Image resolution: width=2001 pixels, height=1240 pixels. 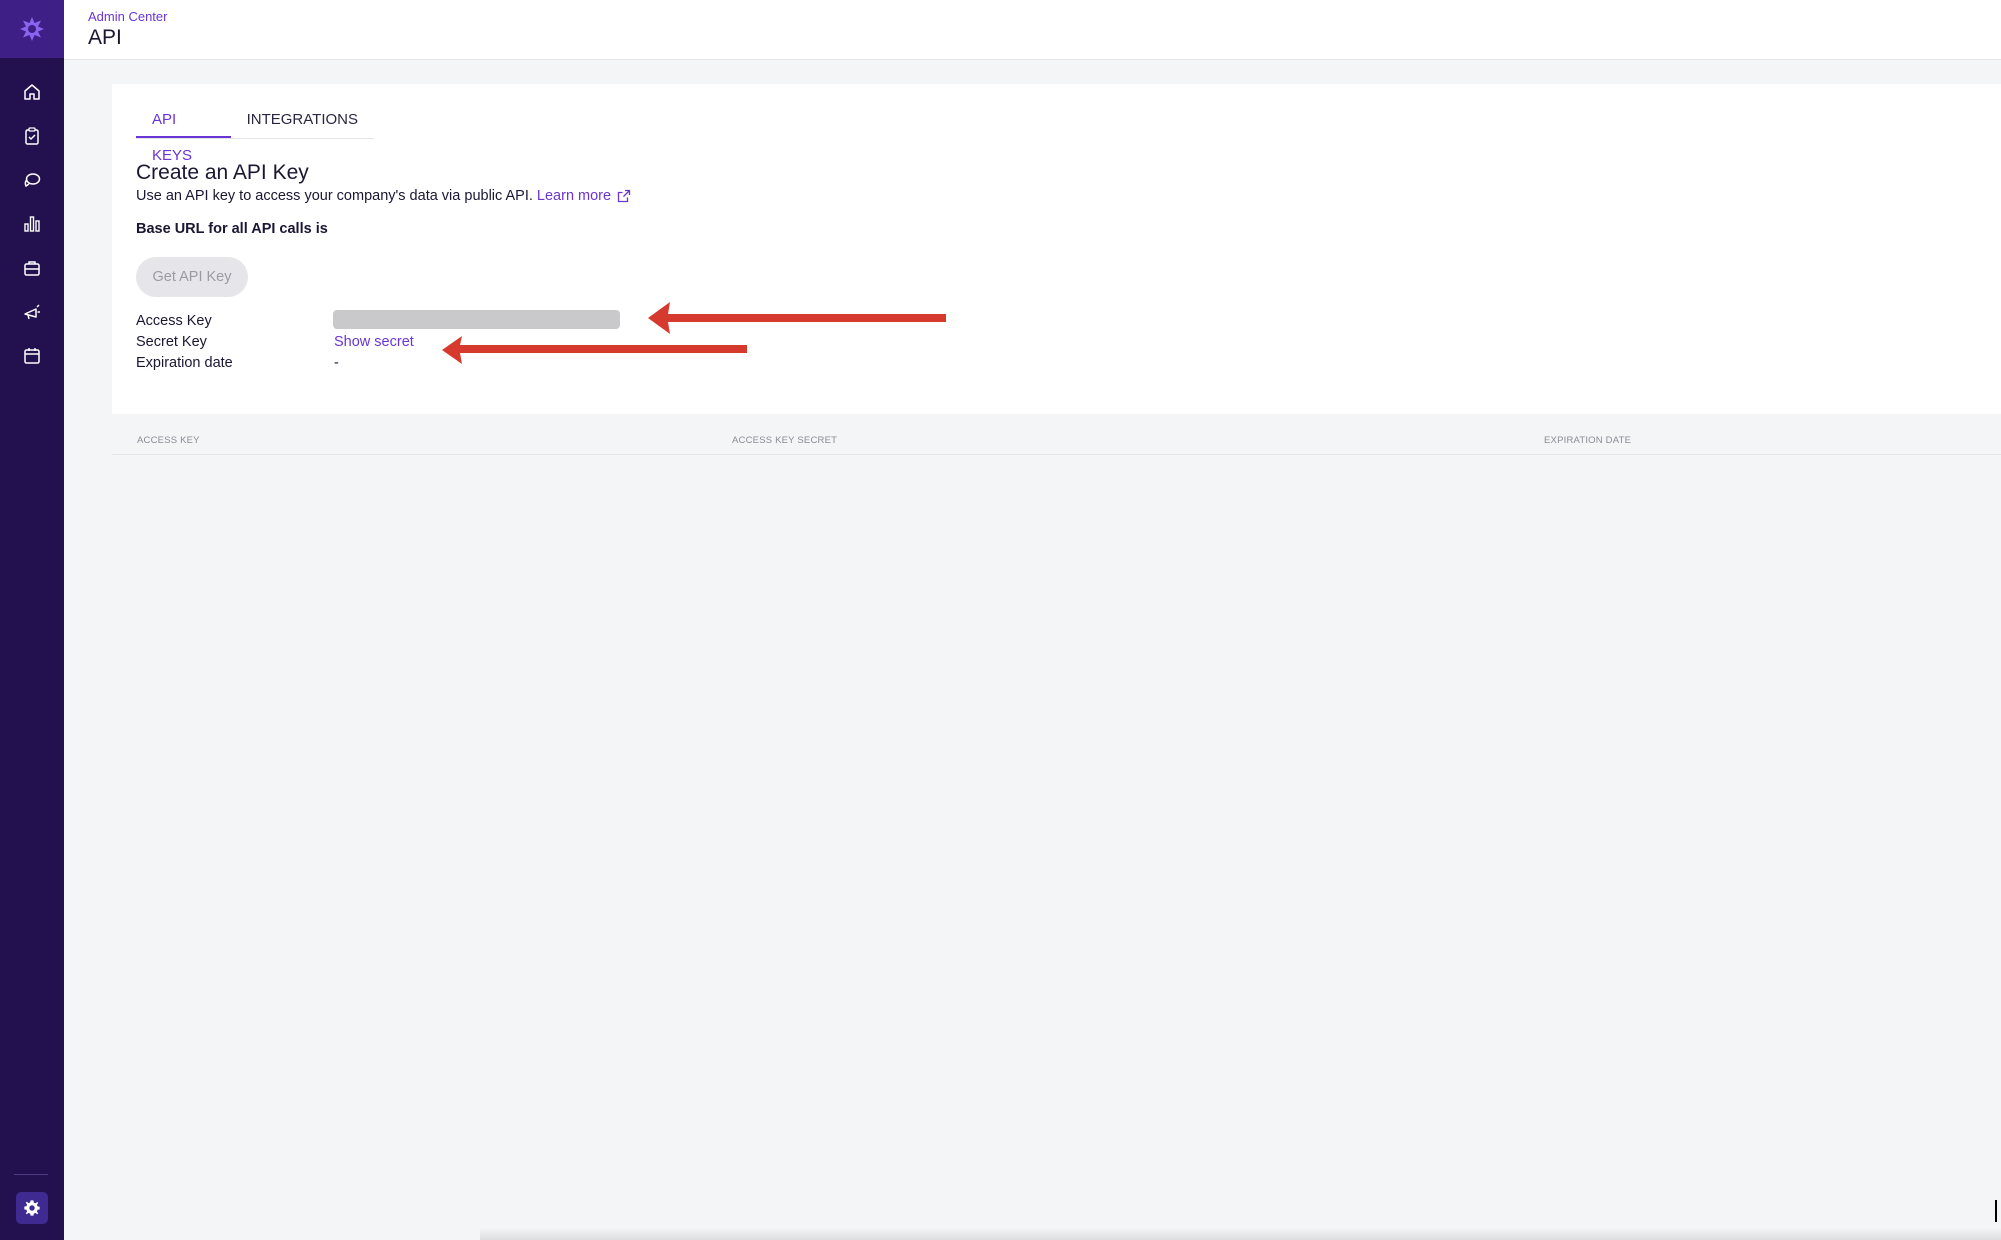 I want to click on sidebar, so click(x=32, y=620).